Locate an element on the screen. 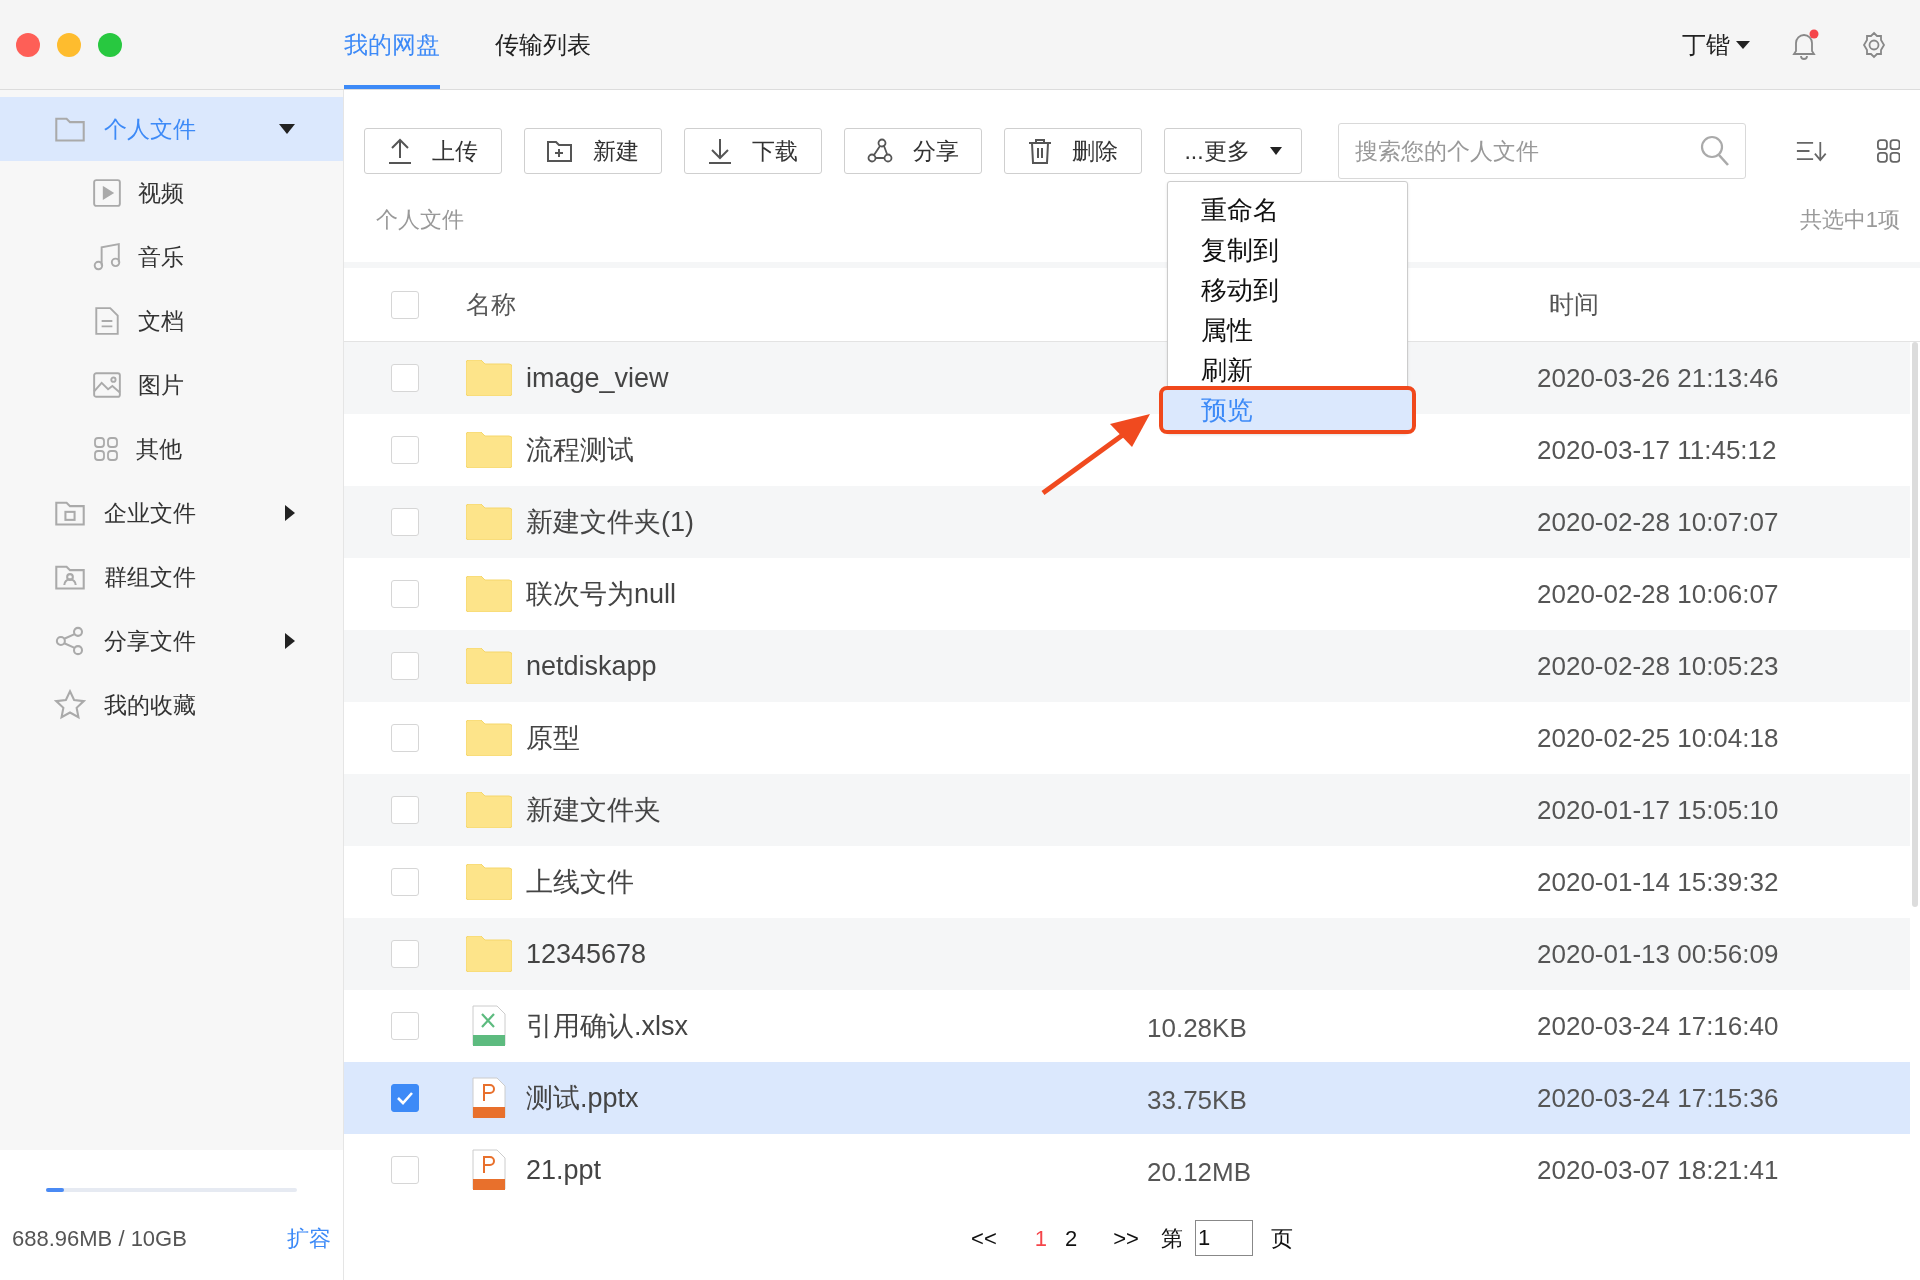 Image resolution: width=1920 pixels, height=1280 pixels. image-icon is located at coordinates (107, 385).